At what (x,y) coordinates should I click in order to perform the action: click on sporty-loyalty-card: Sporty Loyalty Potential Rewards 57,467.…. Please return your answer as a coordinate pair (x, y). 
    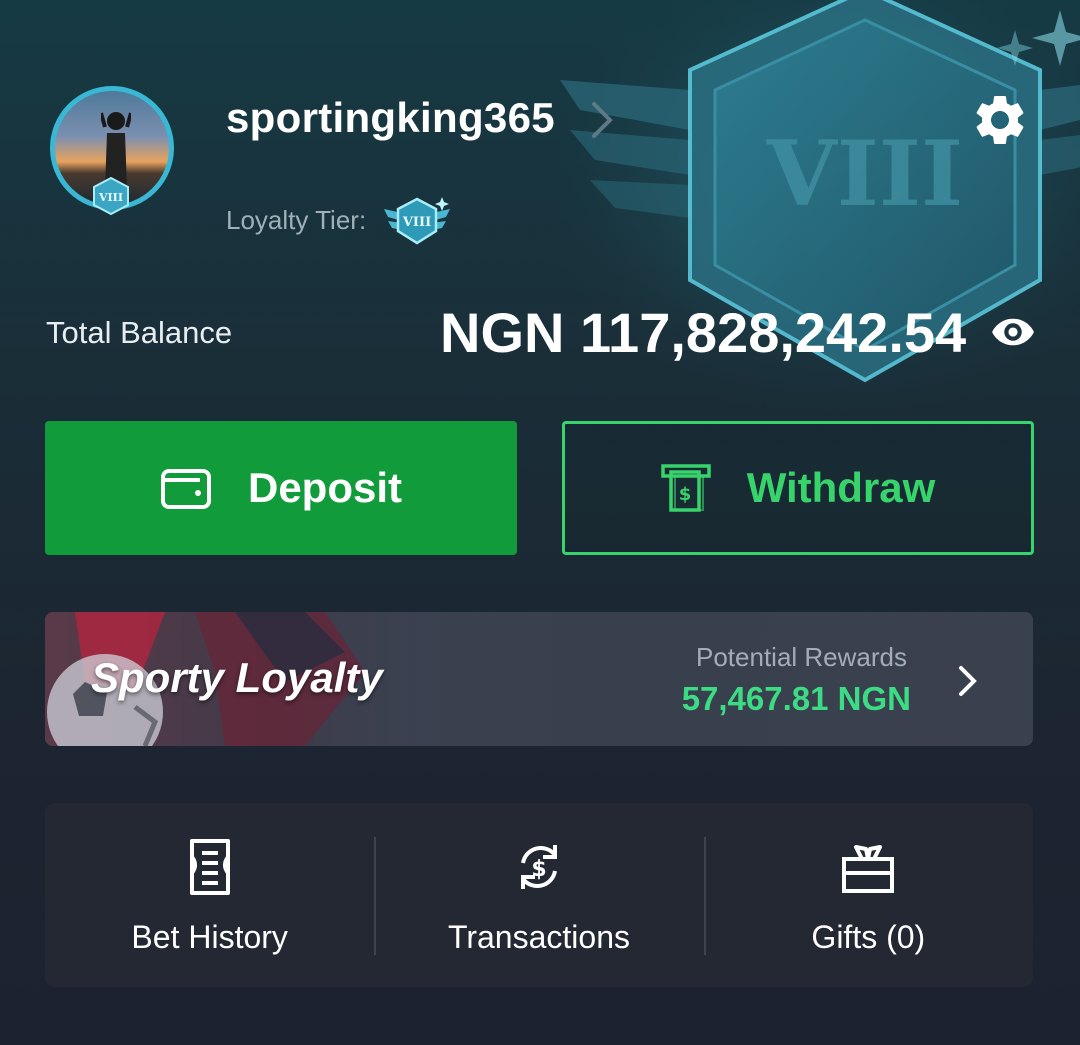
    Looking at the image, I should click on (539, 679).